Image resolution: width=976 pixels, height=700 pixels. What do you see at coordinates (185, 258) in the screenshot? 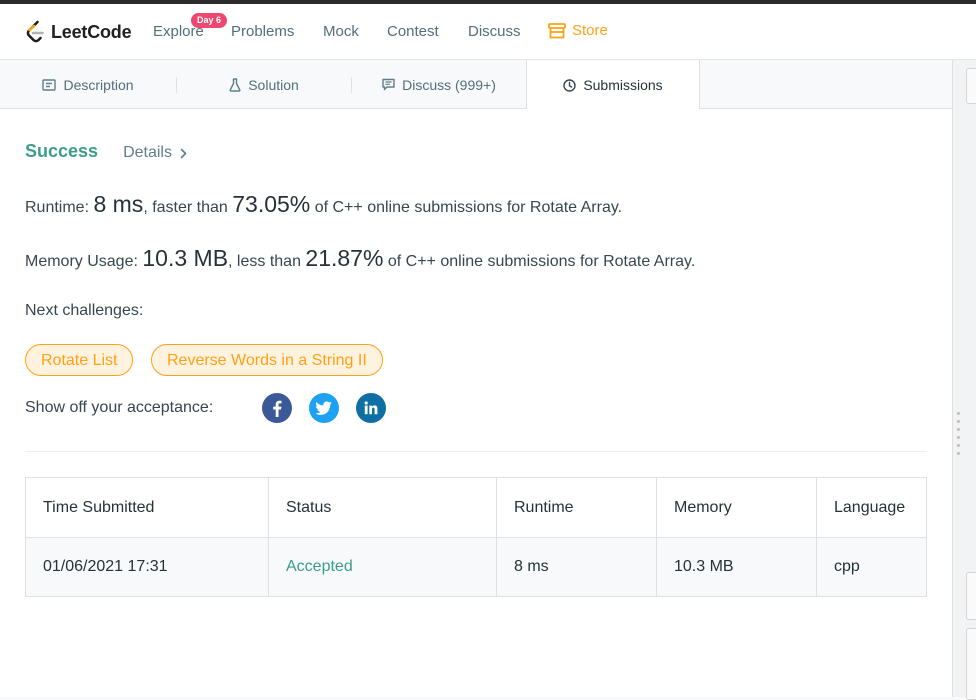
I see `memory-value: 10.3 MB` at bounding box center [185, 258].